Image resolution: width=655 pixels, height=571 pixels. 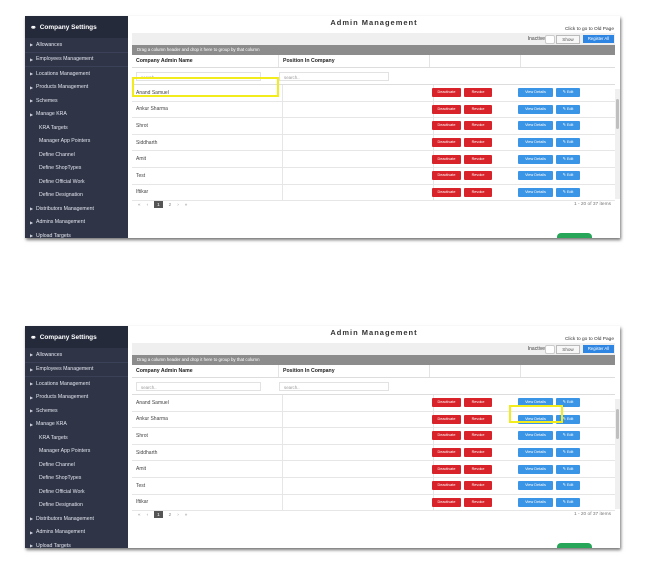 What do you see at coordinates (76, 533) in the screenshot?
I see `sidebar-item-admins-management: ▶ Admins Management` at bounding box center [76, 533].